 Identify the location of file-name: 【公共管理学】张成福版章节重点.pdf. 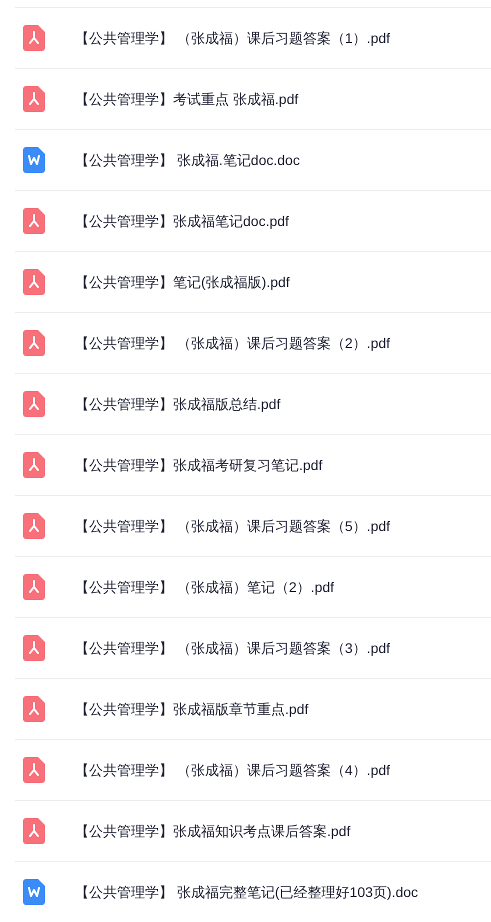
(191, 709).